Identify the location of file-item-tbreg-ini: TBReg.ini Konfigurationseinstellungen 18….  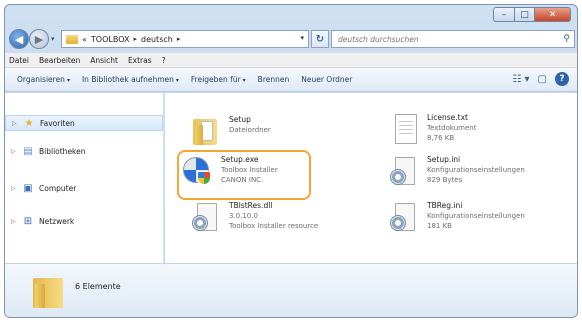
(457, 217).